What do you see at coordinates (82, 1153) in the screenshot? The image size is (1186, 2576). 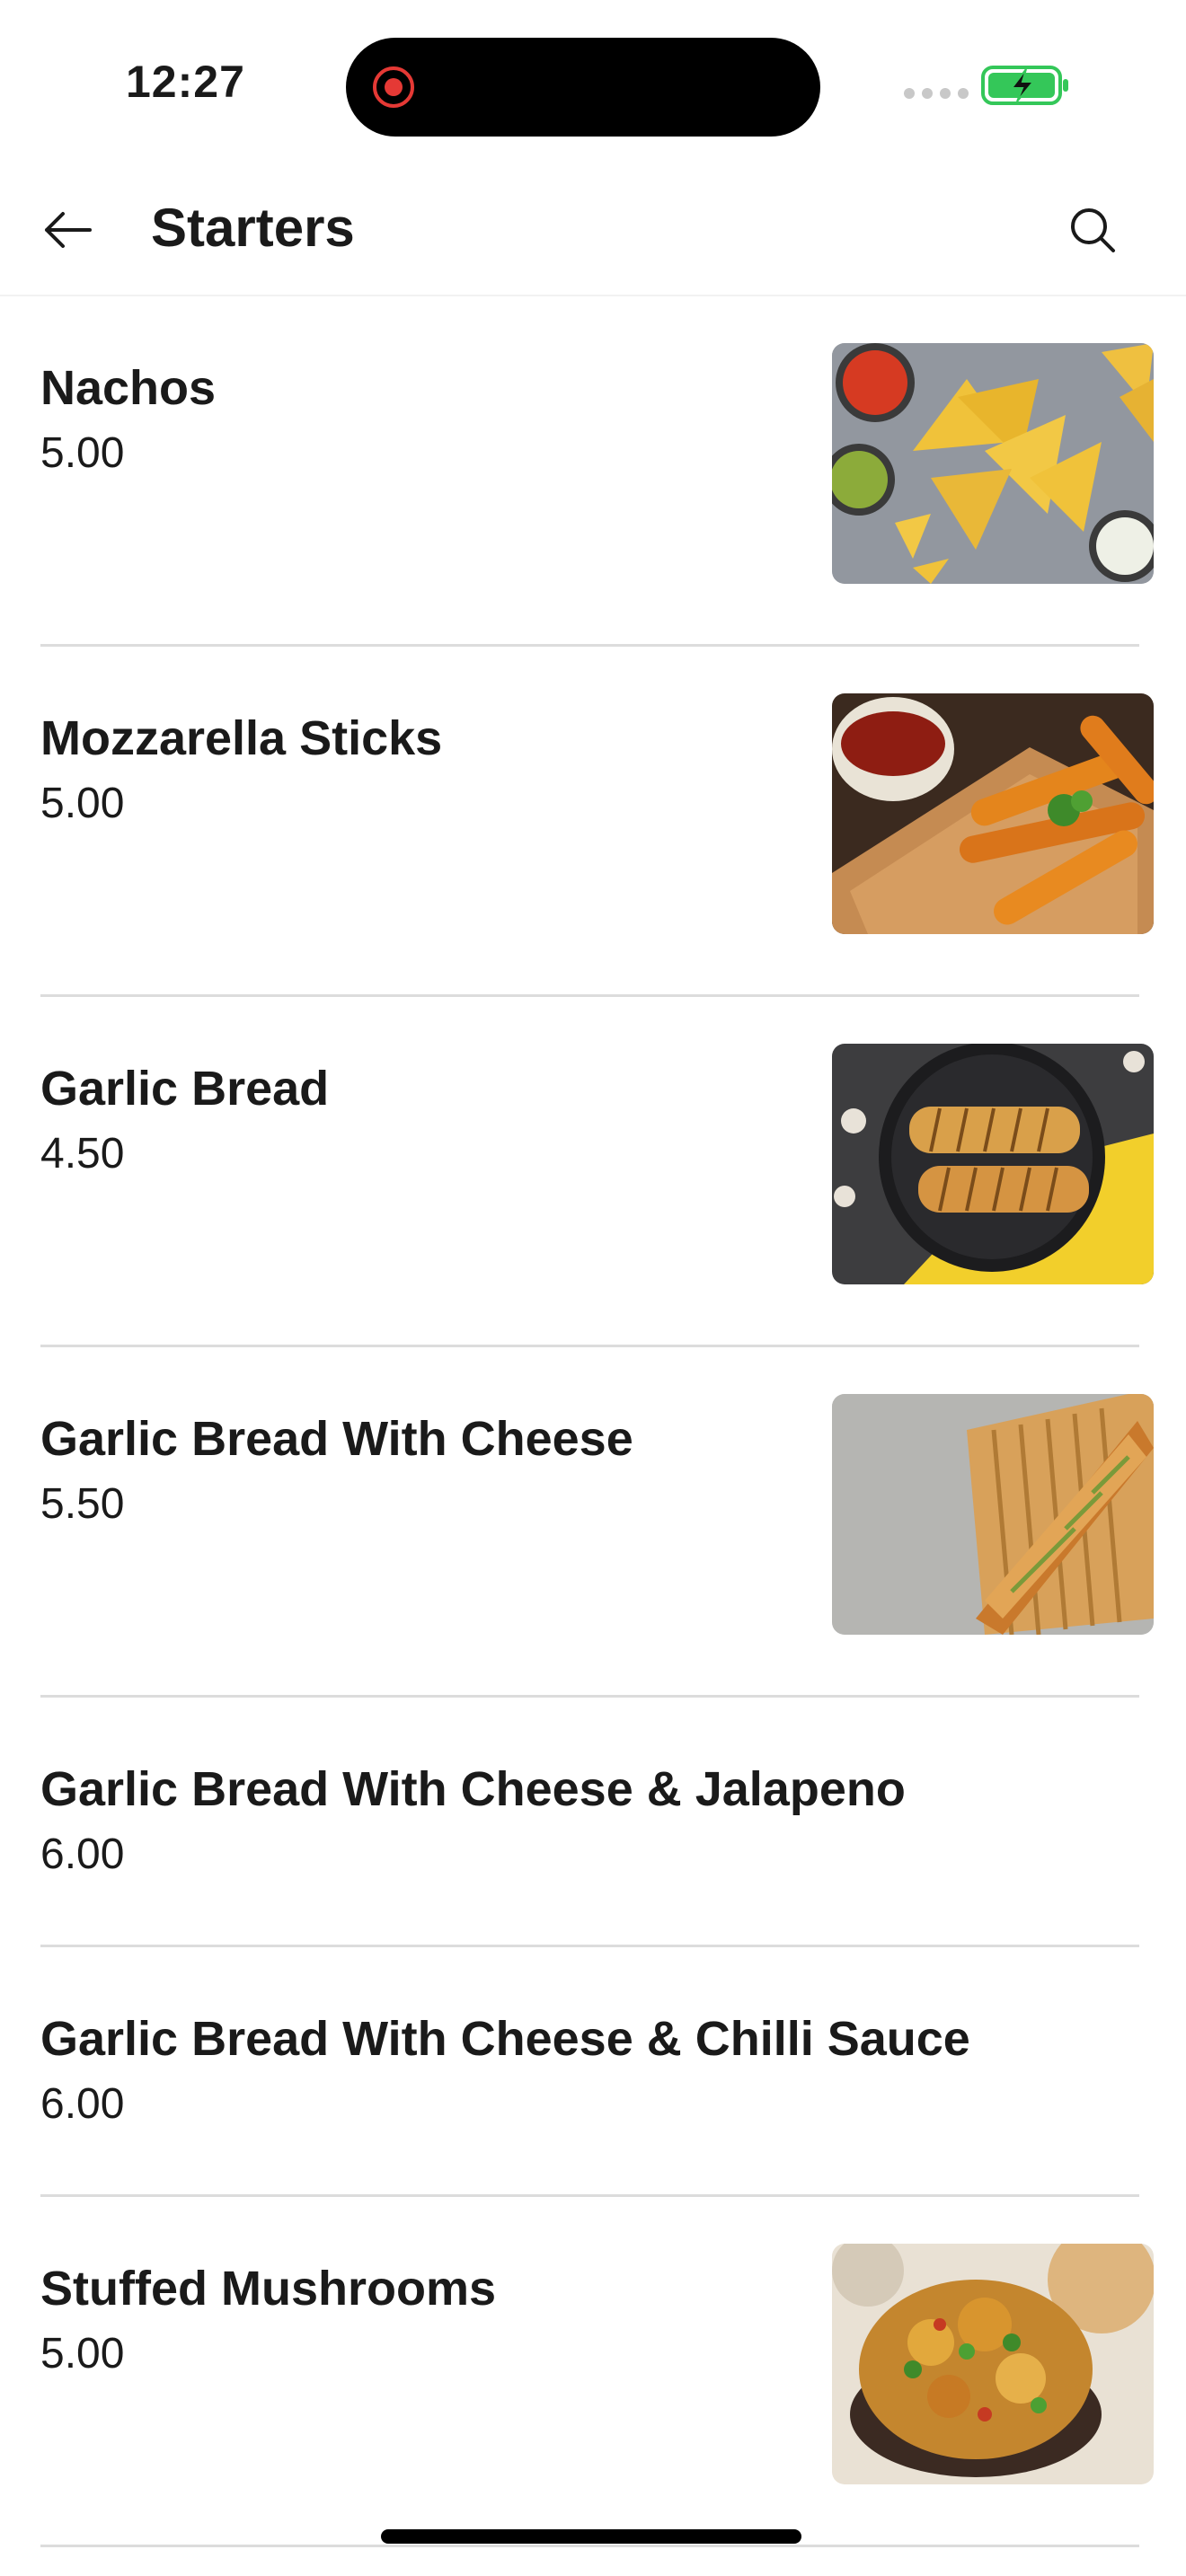 I see `item-price: 4.50` at bounding box center [82, 1153].